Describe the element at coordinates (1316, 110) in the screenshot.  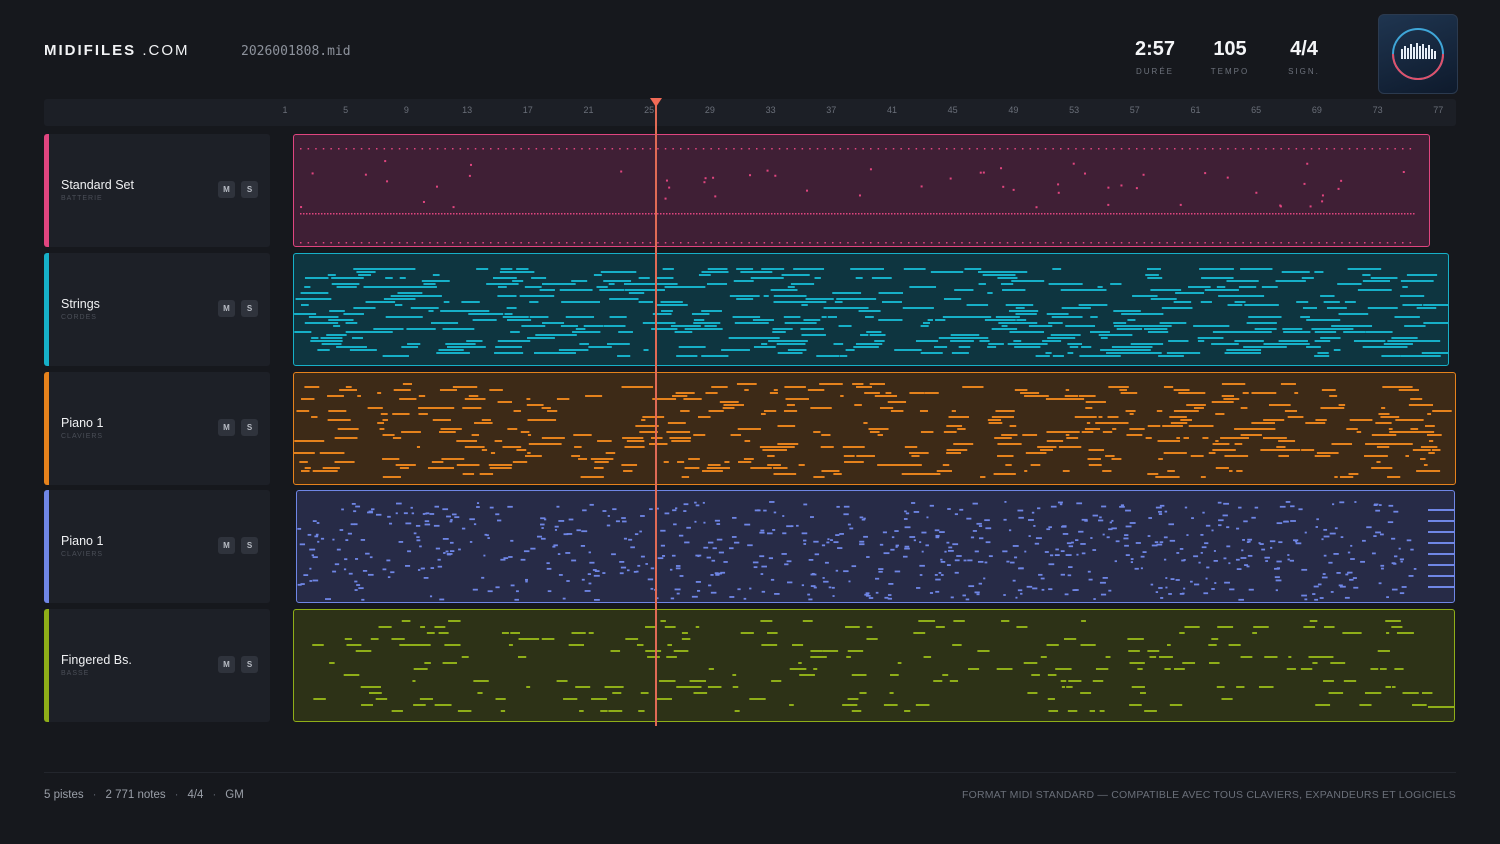
I see `ruler-tick: 69` at that location.